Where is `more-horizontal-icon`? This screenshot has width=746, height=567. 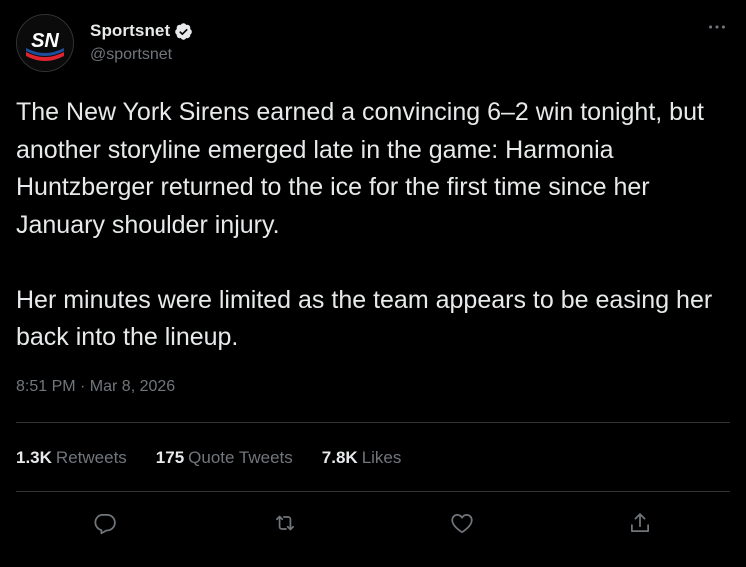 more-horizontal-icon is located at coordinates (717, 27).